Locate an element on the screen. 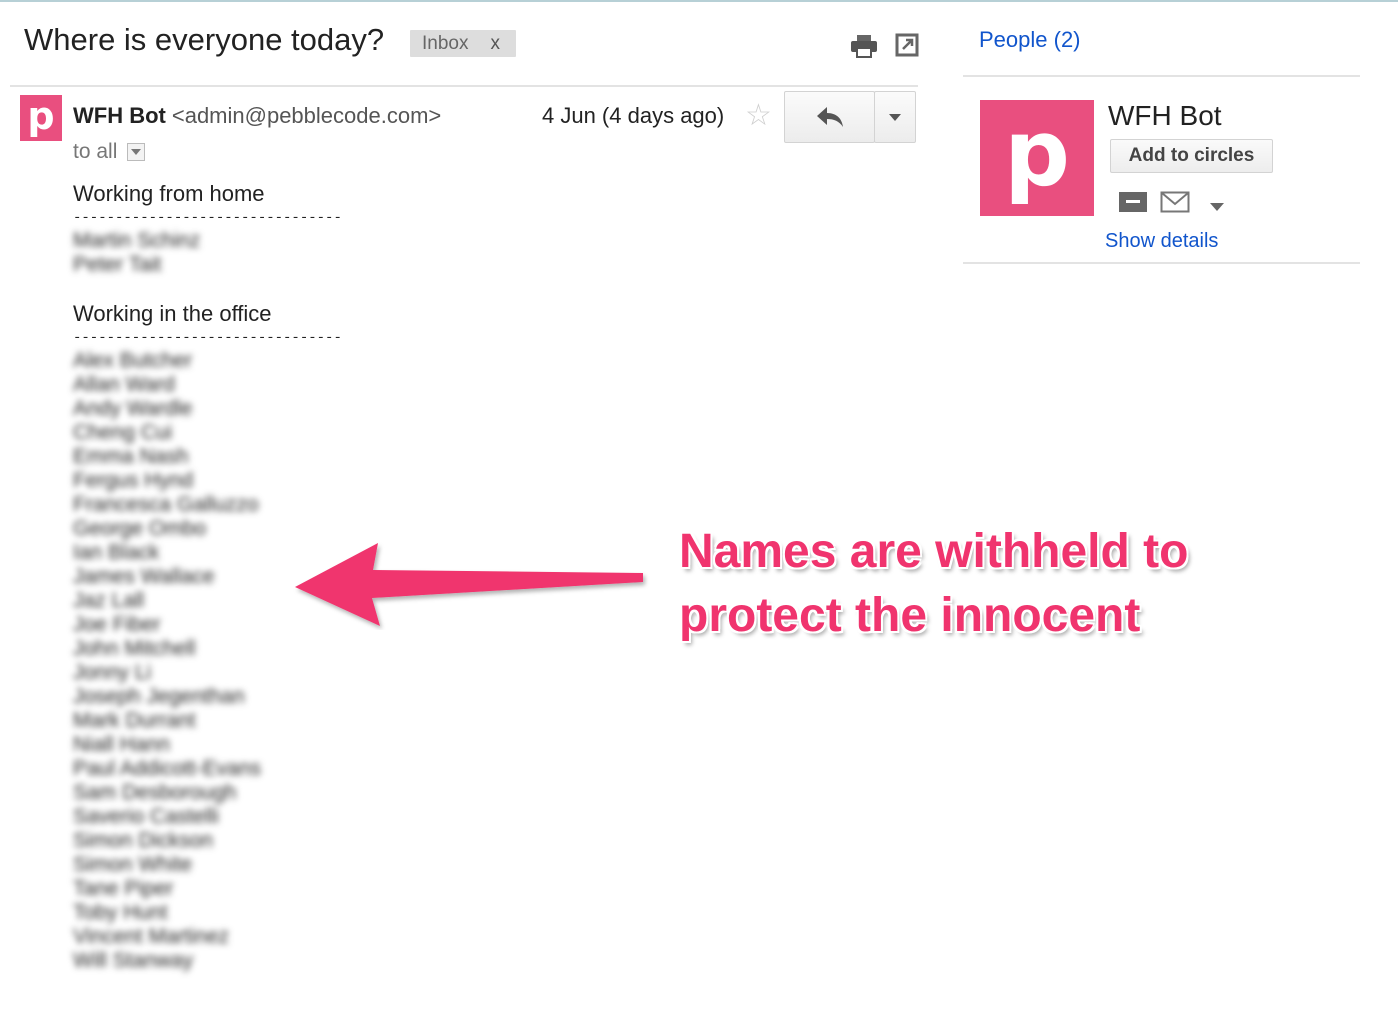  redacted-name: Jonny Li is located at coordinates (112, 672).